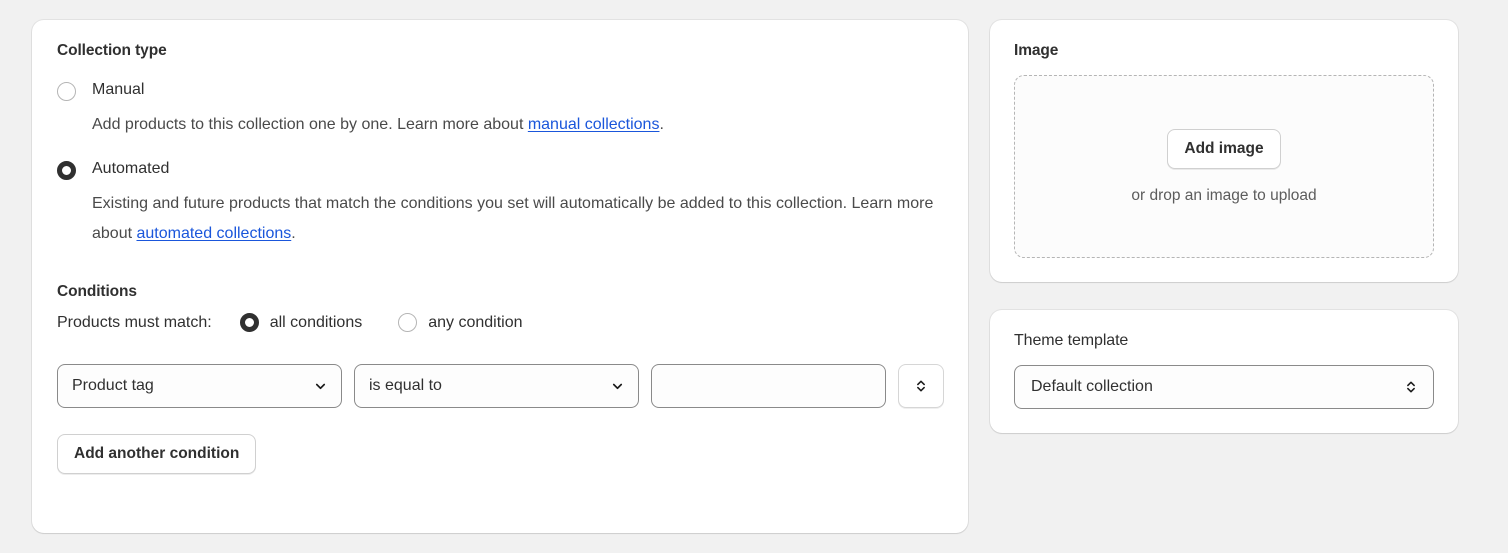 The height and width of the screenshot is (553, 1508). What do you see at coordinates (97, 291) in the screenshot?
I see `conditions-title: Conditions` at bounding box center [97, 291].